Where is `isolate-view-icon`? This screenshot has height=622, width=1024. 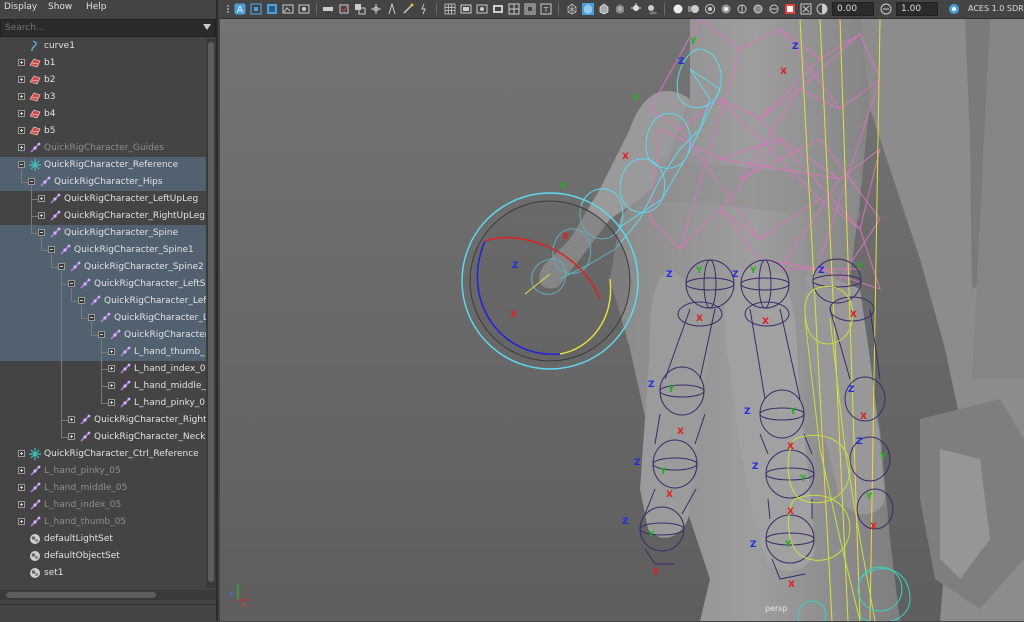 isolate-view-icon is located at coordinates (742, 9).